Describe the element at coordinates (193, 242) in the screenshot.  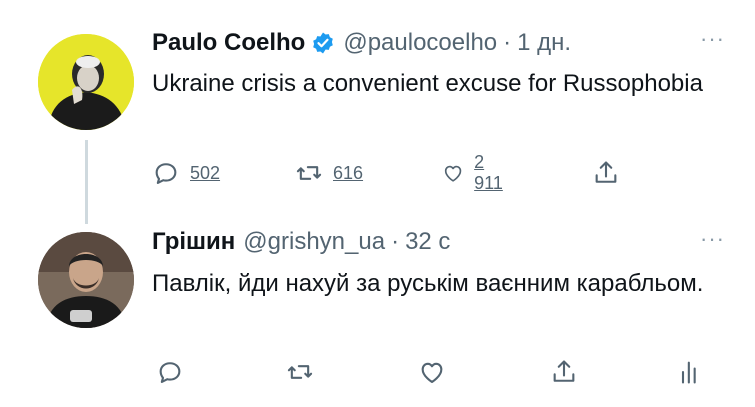
I see `tweet2-author-name: Грішин` at that location.